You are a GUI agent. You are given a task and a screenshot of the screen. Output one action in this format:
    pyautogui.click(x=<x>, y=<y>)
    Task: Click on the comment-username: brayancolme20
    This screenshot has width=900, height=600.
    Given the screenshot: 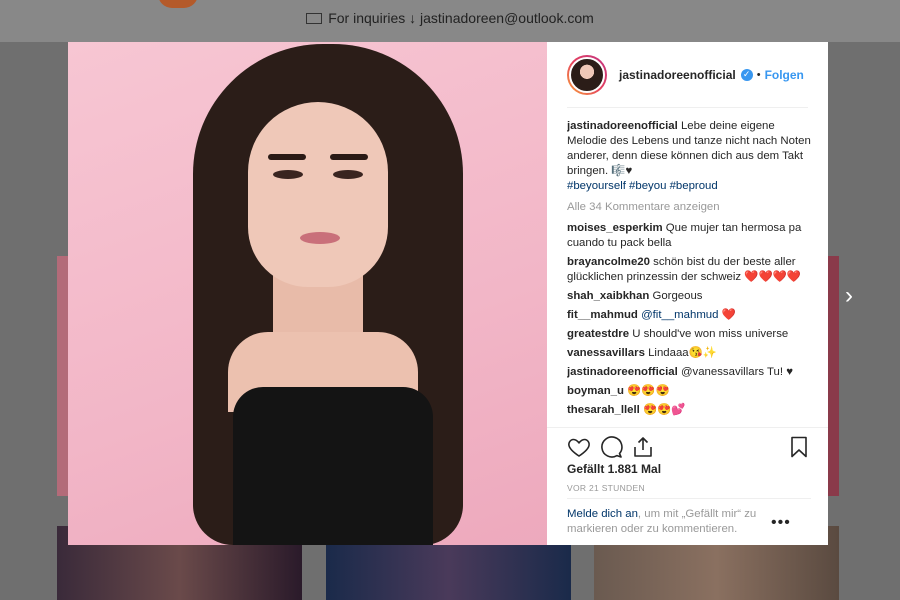 What is the action you would take?
    pyautogui.click(x=608, y=262)
    